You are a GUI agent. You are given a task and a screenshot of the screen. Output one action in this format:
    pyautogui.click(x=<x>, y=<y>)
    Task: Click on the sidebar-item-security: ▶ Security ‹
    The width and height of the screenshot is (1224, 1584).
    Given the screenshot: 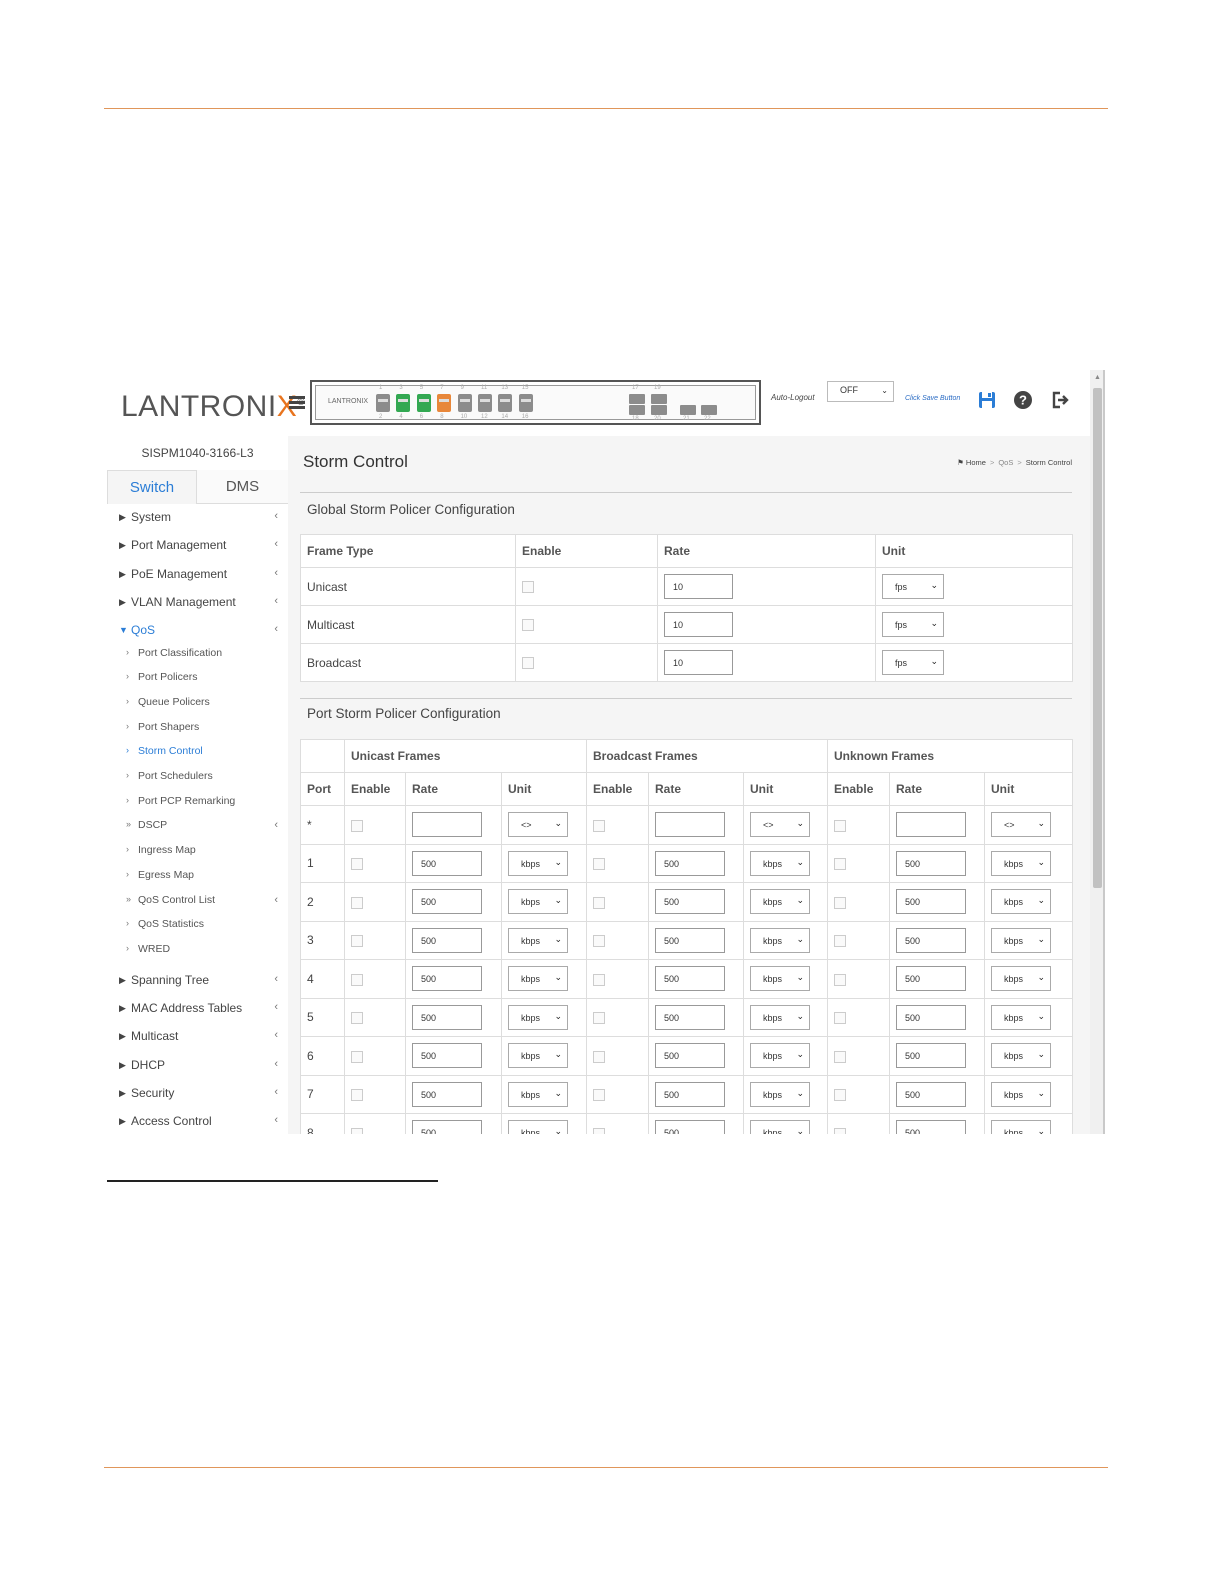 What is the action you would take?
    pyautogui.click(x=197, y=1096)
    